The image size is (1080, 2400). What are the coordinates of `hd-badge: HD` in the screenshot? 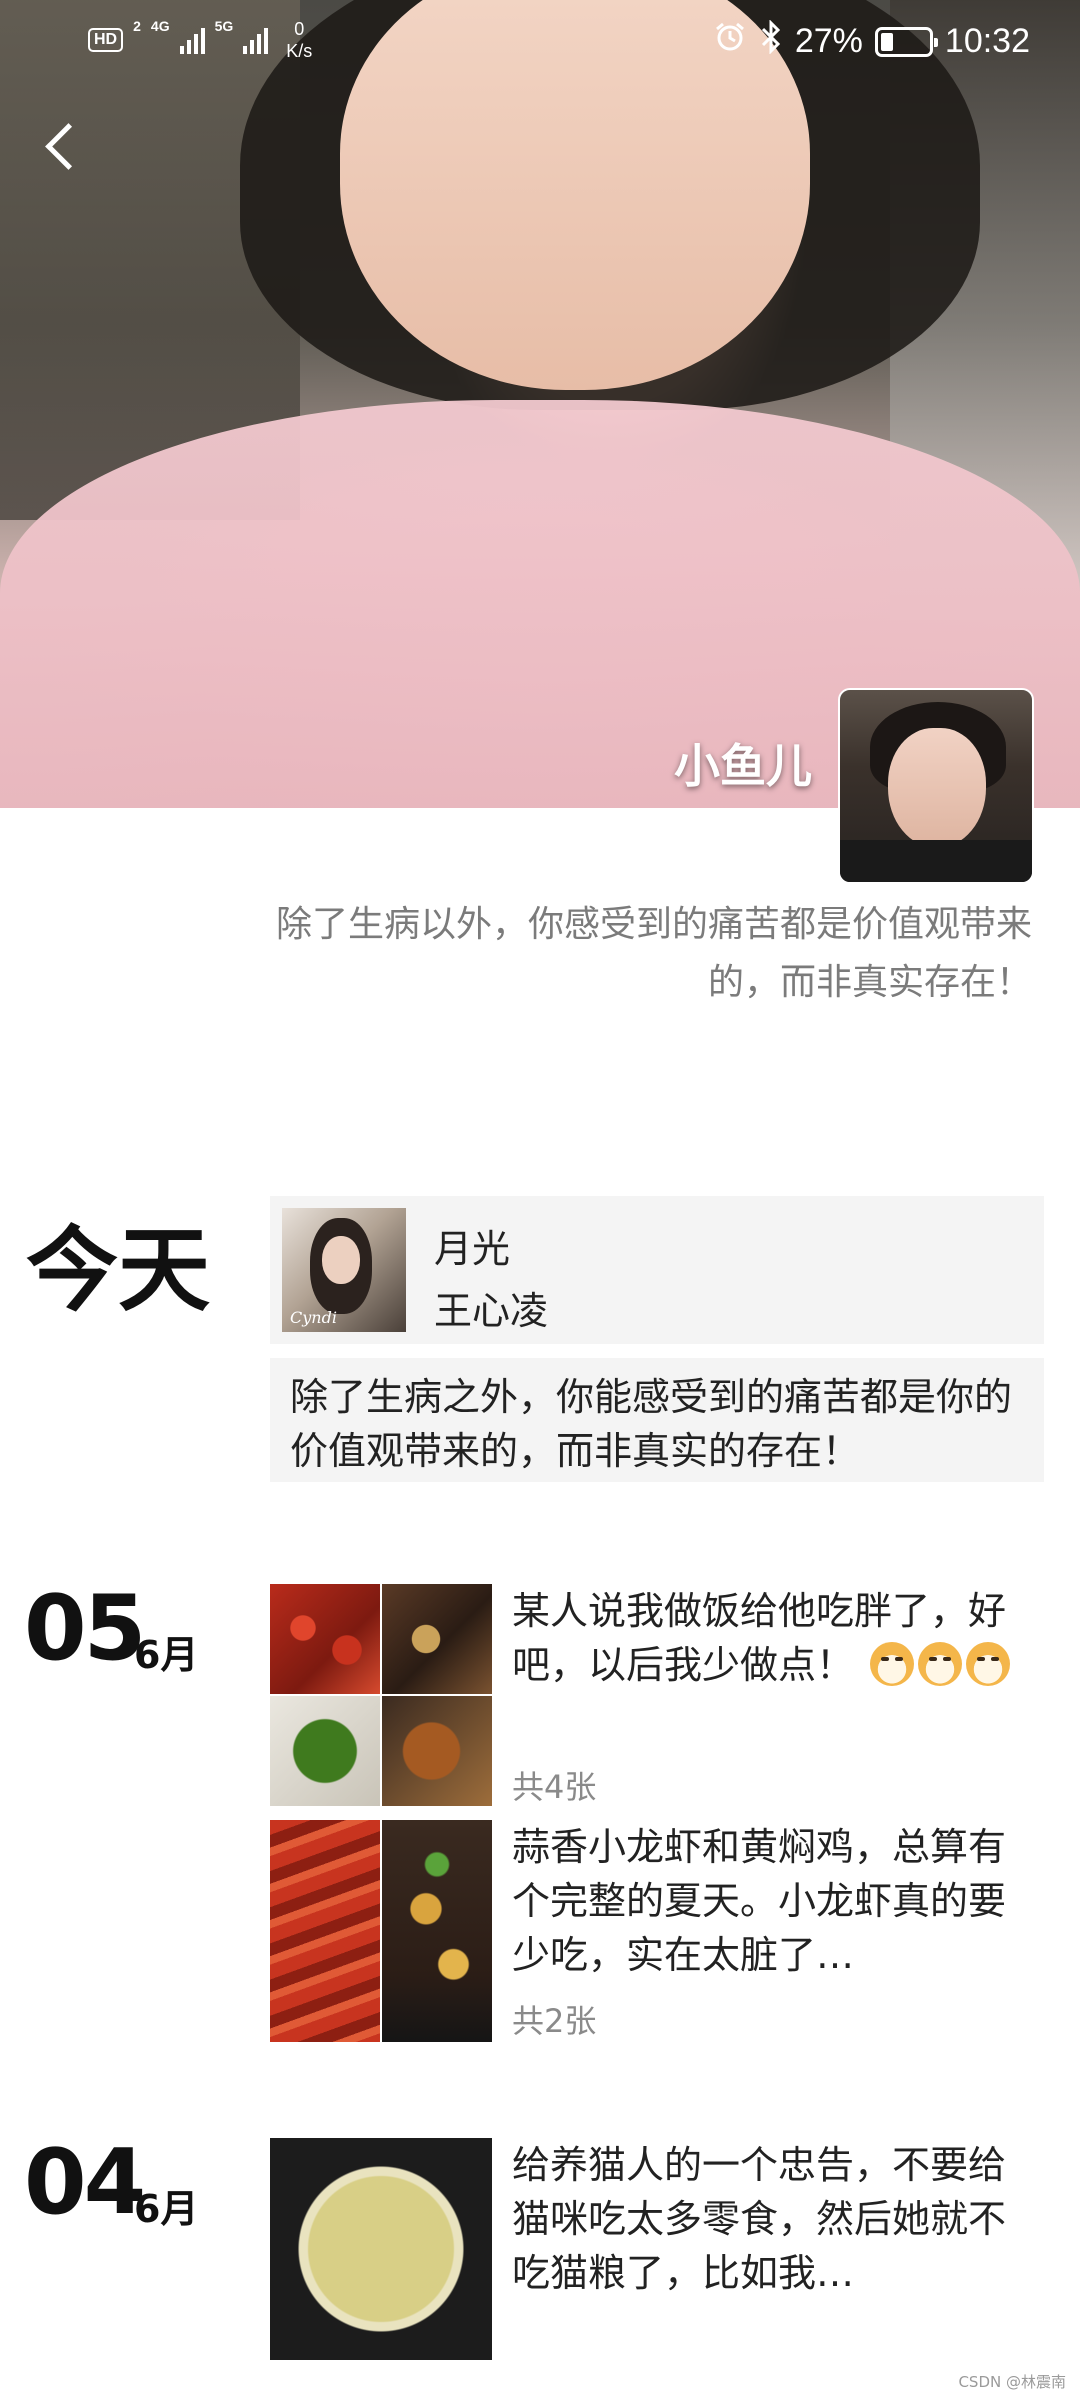 It's located at (106, 40).